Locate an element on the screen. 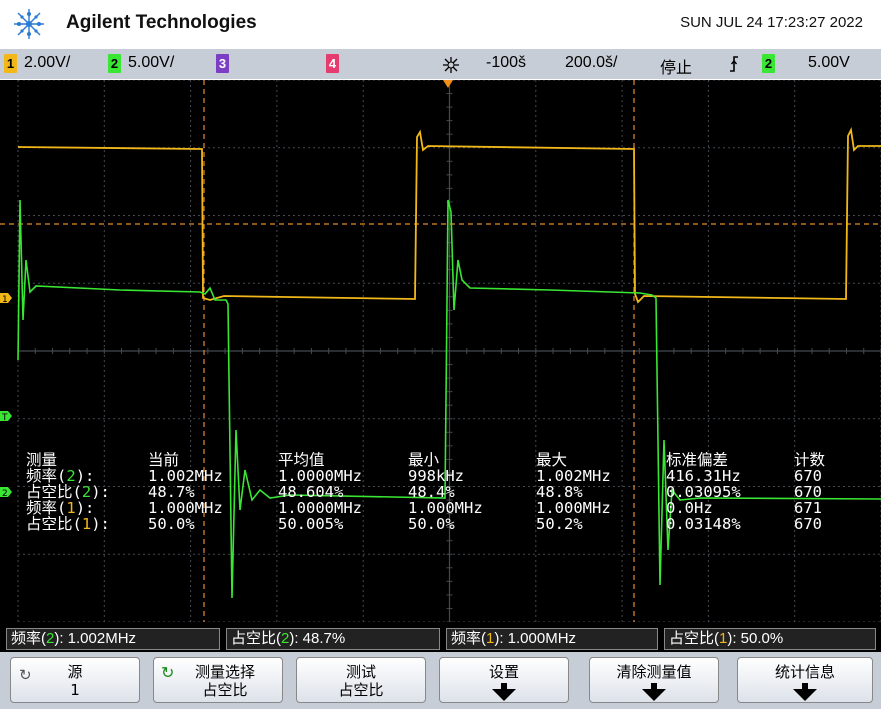 This screenshot has height=709, width=881. stats-label: 统计信息 is located at coordinates (804, 672).